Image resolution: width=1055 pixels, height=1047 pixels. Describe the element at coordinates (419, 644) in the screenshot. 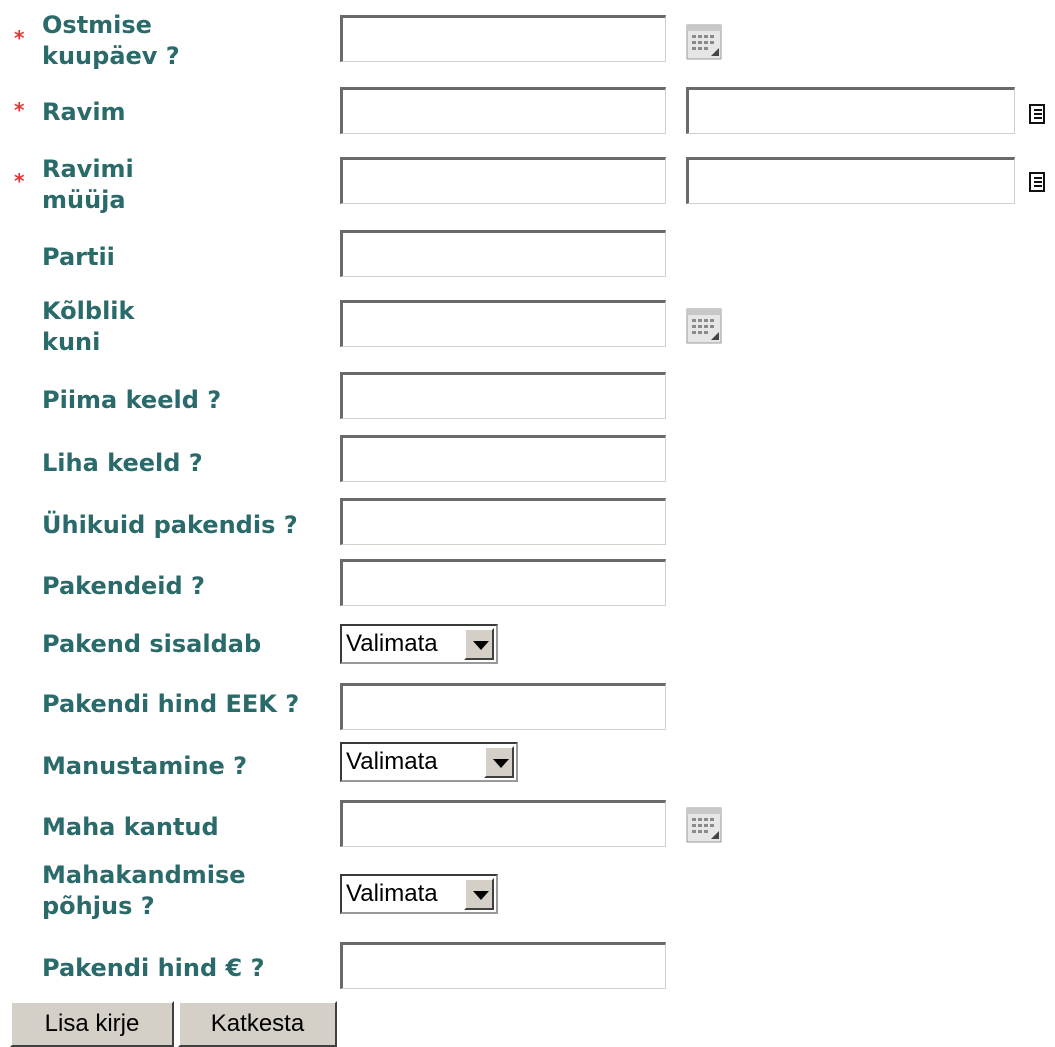

I see `package-contains-select: Valimata` at that location.